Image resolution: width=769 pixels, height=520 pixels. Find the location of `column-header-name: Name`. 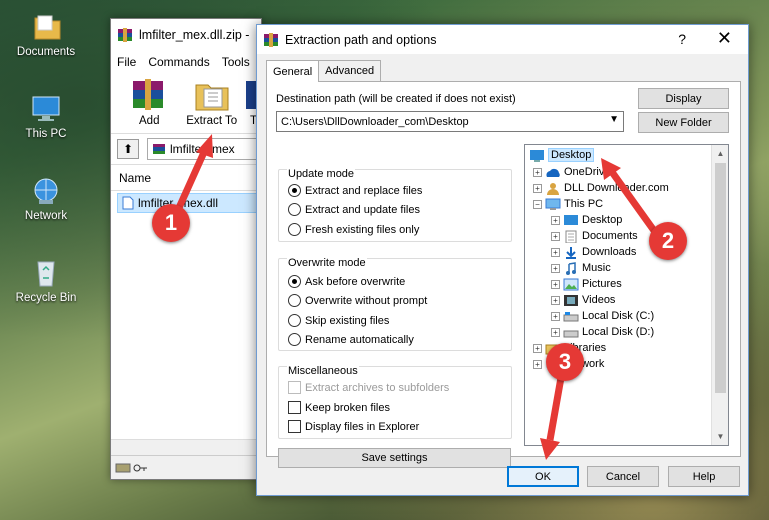

column-header-name: Name is located at coordinates (186, 178).